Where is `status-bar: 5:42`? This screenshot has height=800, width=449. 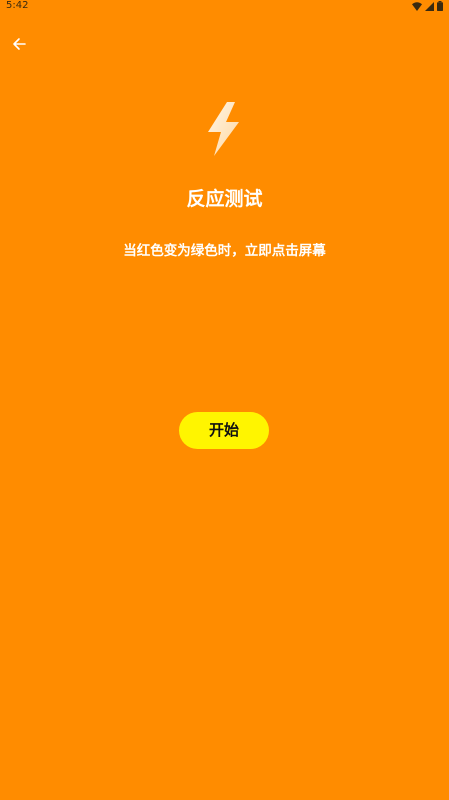
status-bar: 5:42 is located at coordinates (224, 7).